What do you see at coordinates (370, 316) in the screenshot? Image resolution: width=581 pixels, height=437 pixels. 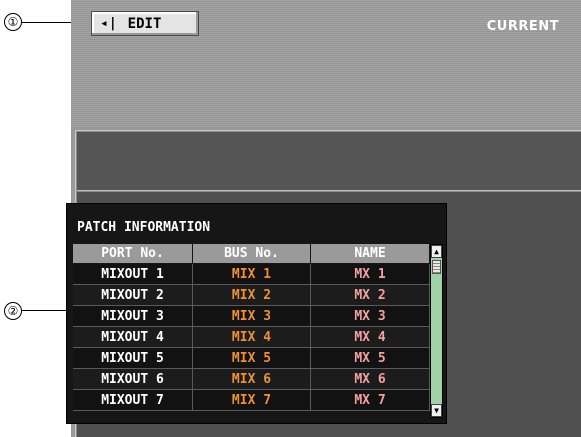 I see `name-cell: MX 3` at bounding box center [370, 316].